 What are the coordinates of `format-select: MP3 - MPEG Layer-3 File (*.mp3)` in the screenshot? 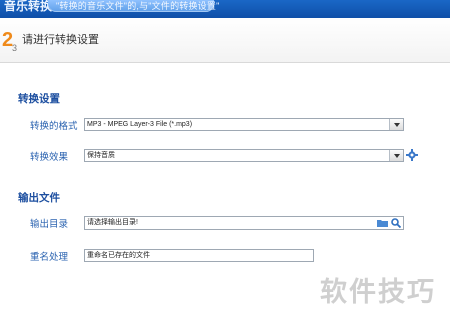 It's located at (244, 124).